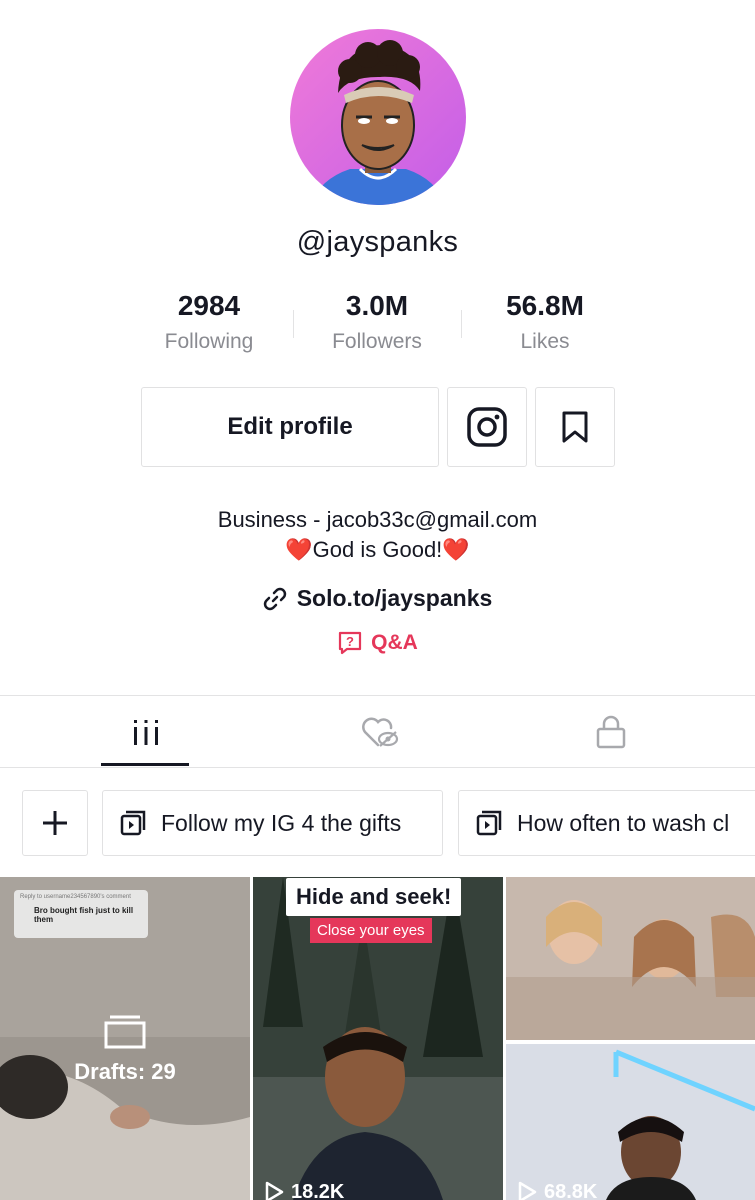 This screenshot has height=1200, width=755. I want to click on bio-link-text: Solo.to/jayspanks, so click(394, 598).